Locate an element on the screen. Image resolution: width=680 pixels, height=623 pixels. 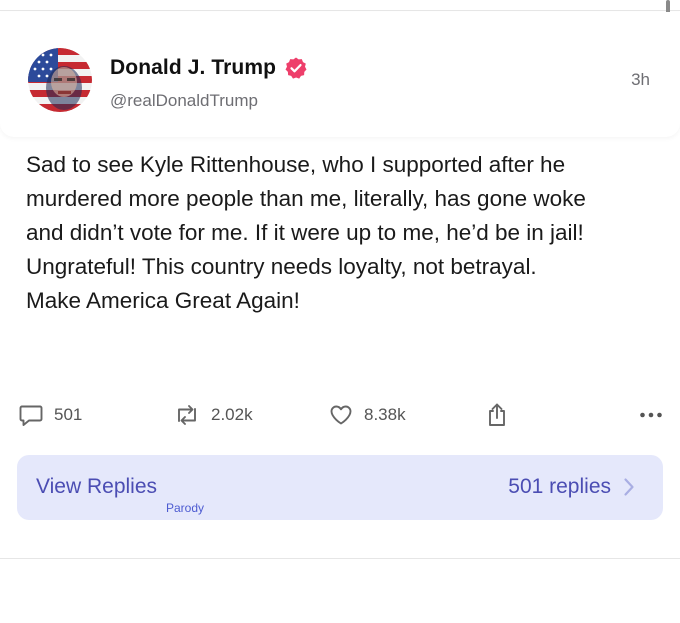
post-timestamp: 3h is located at coordinates (640, 79).